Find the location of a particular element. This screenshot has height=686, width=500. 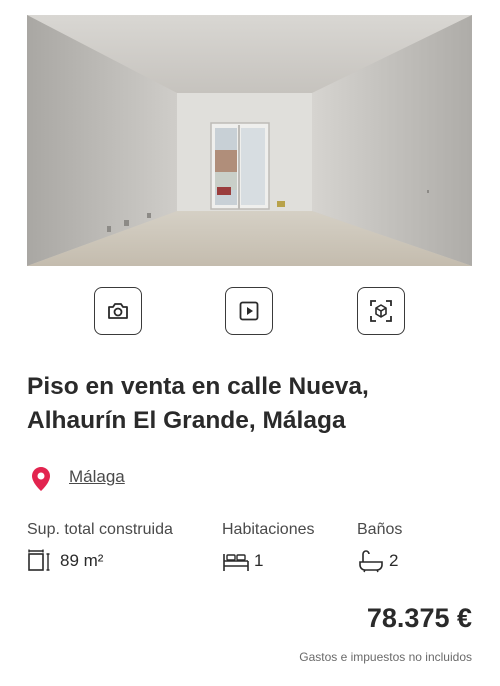

3d-cube-icon is located at coordinates (381, 311).